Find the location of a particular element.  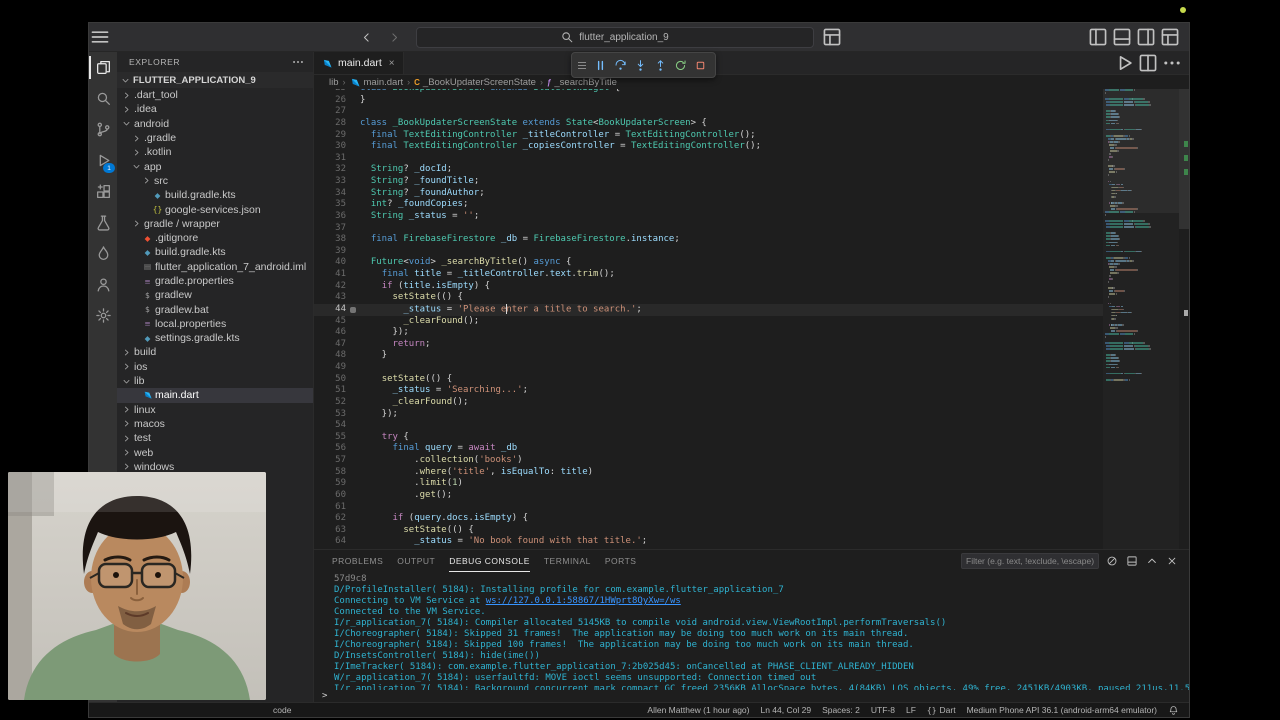

tree-item: android is located at coordinates (215, 124).